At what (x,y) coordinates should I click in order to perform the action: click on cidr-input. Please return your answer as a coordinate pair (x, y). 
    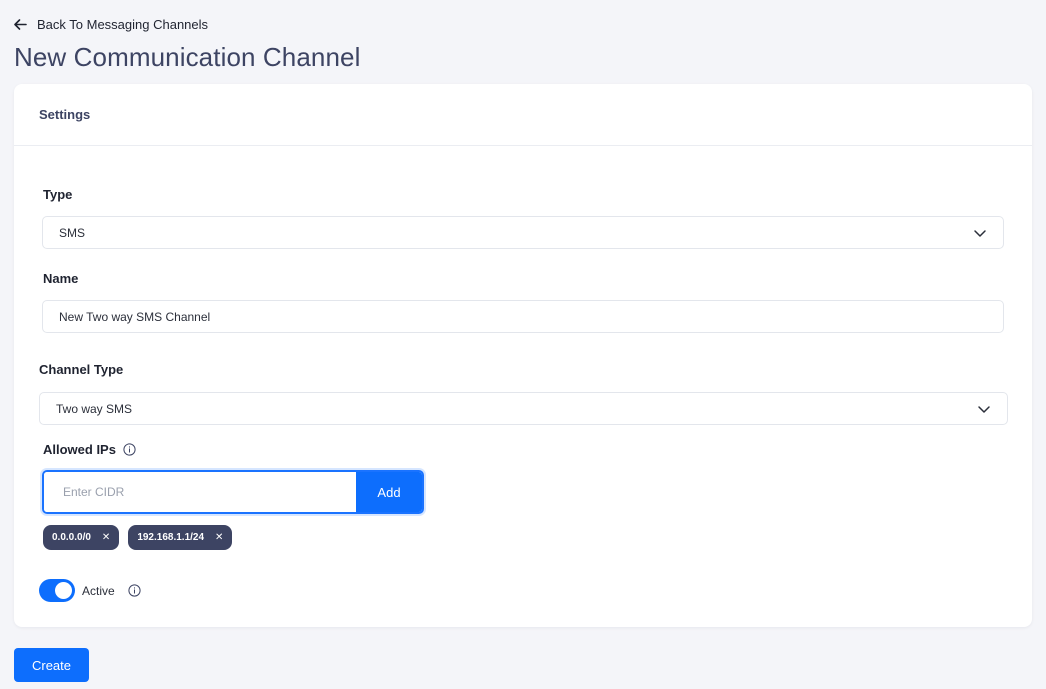
    Looking at the image, I should click on (200, 492).